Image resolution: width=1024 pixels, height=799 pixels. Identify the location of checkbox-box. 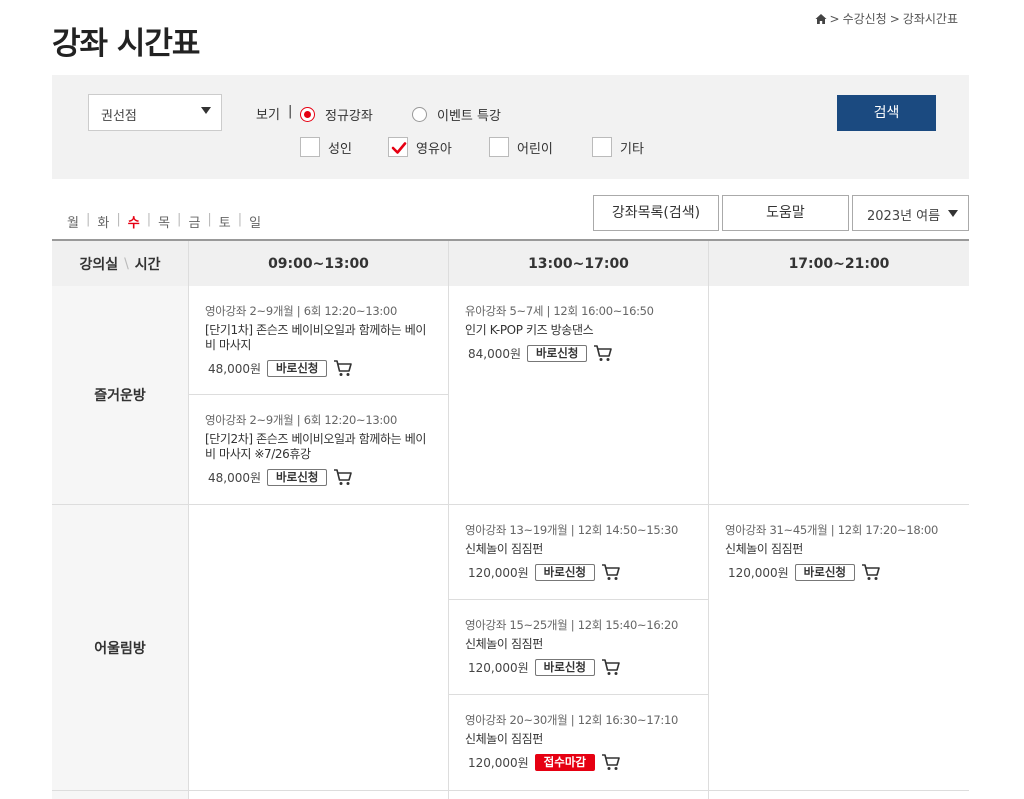
(398, 147).